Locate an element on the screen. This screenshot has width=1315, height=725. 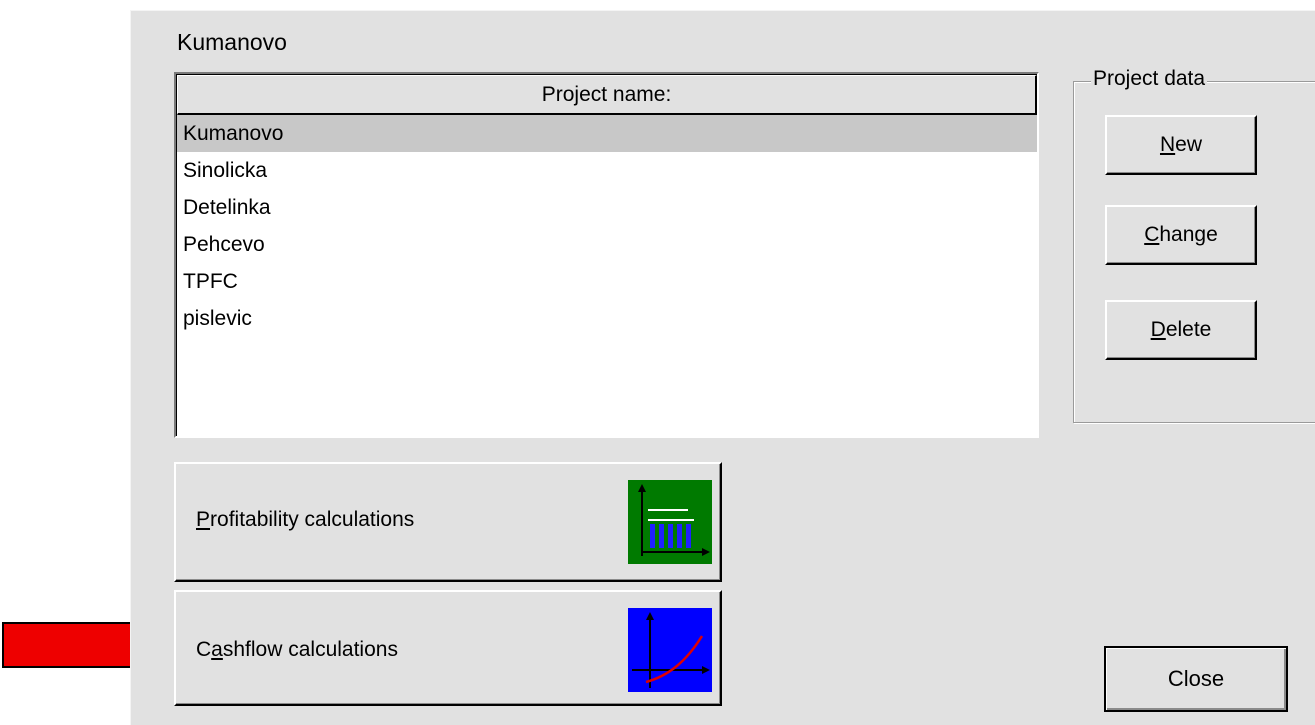
cashflow-calculations-label: Cashflow calculations is located at coordinates (297, 649).